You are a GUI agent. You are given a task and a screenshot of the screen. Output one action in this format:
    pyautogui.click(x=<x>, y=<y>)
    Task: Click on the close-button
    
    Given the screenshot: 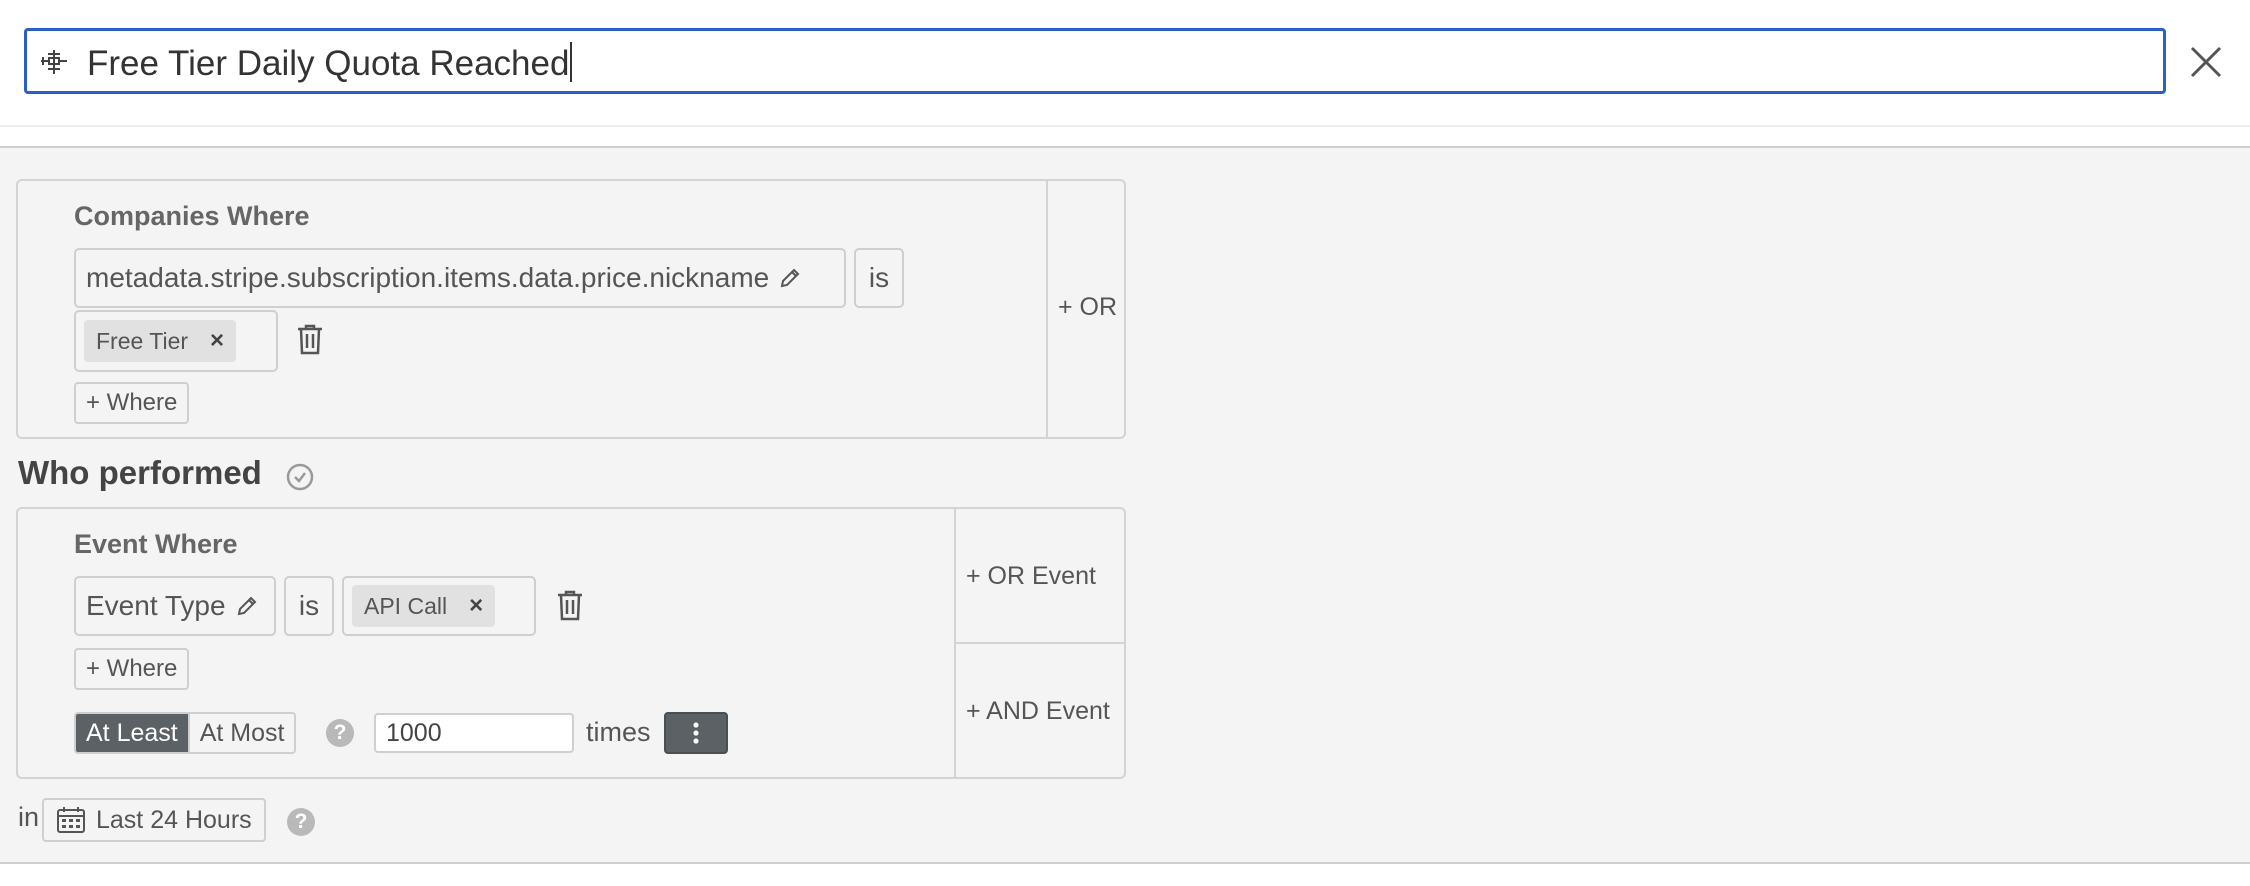 What is the action you would take?
    pyautogui.click(x=2206, y=62)
    